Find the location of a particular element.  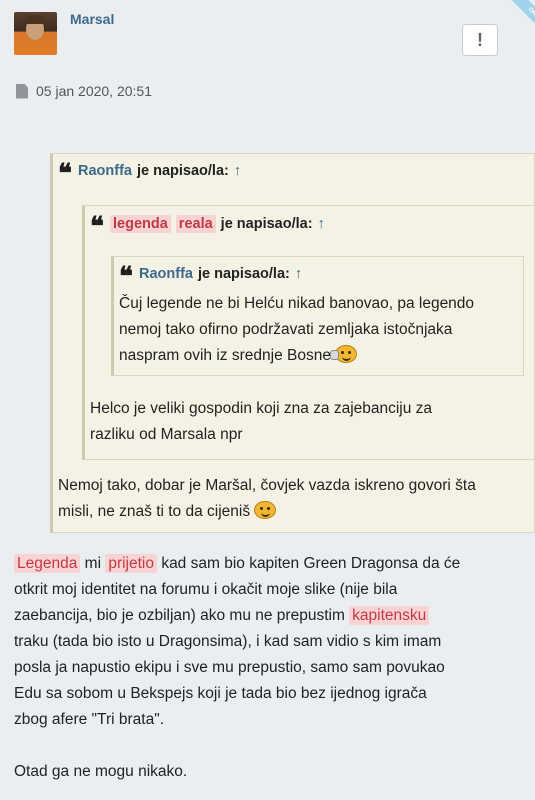

quote-outer-author: Raonffa is located at coordinates (105, 171).